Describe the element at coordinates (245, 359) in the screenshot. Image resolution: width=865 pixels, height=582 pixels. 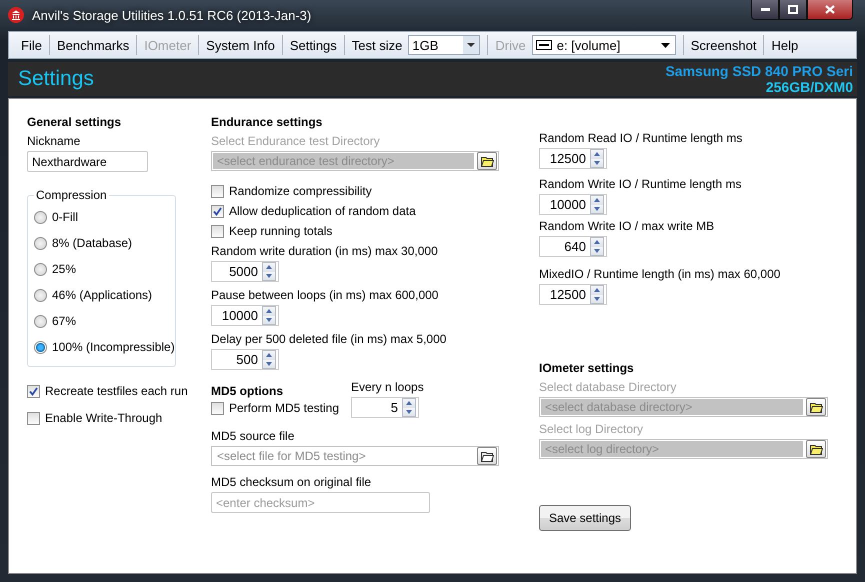
I see `number-spinner: 500` at that location.